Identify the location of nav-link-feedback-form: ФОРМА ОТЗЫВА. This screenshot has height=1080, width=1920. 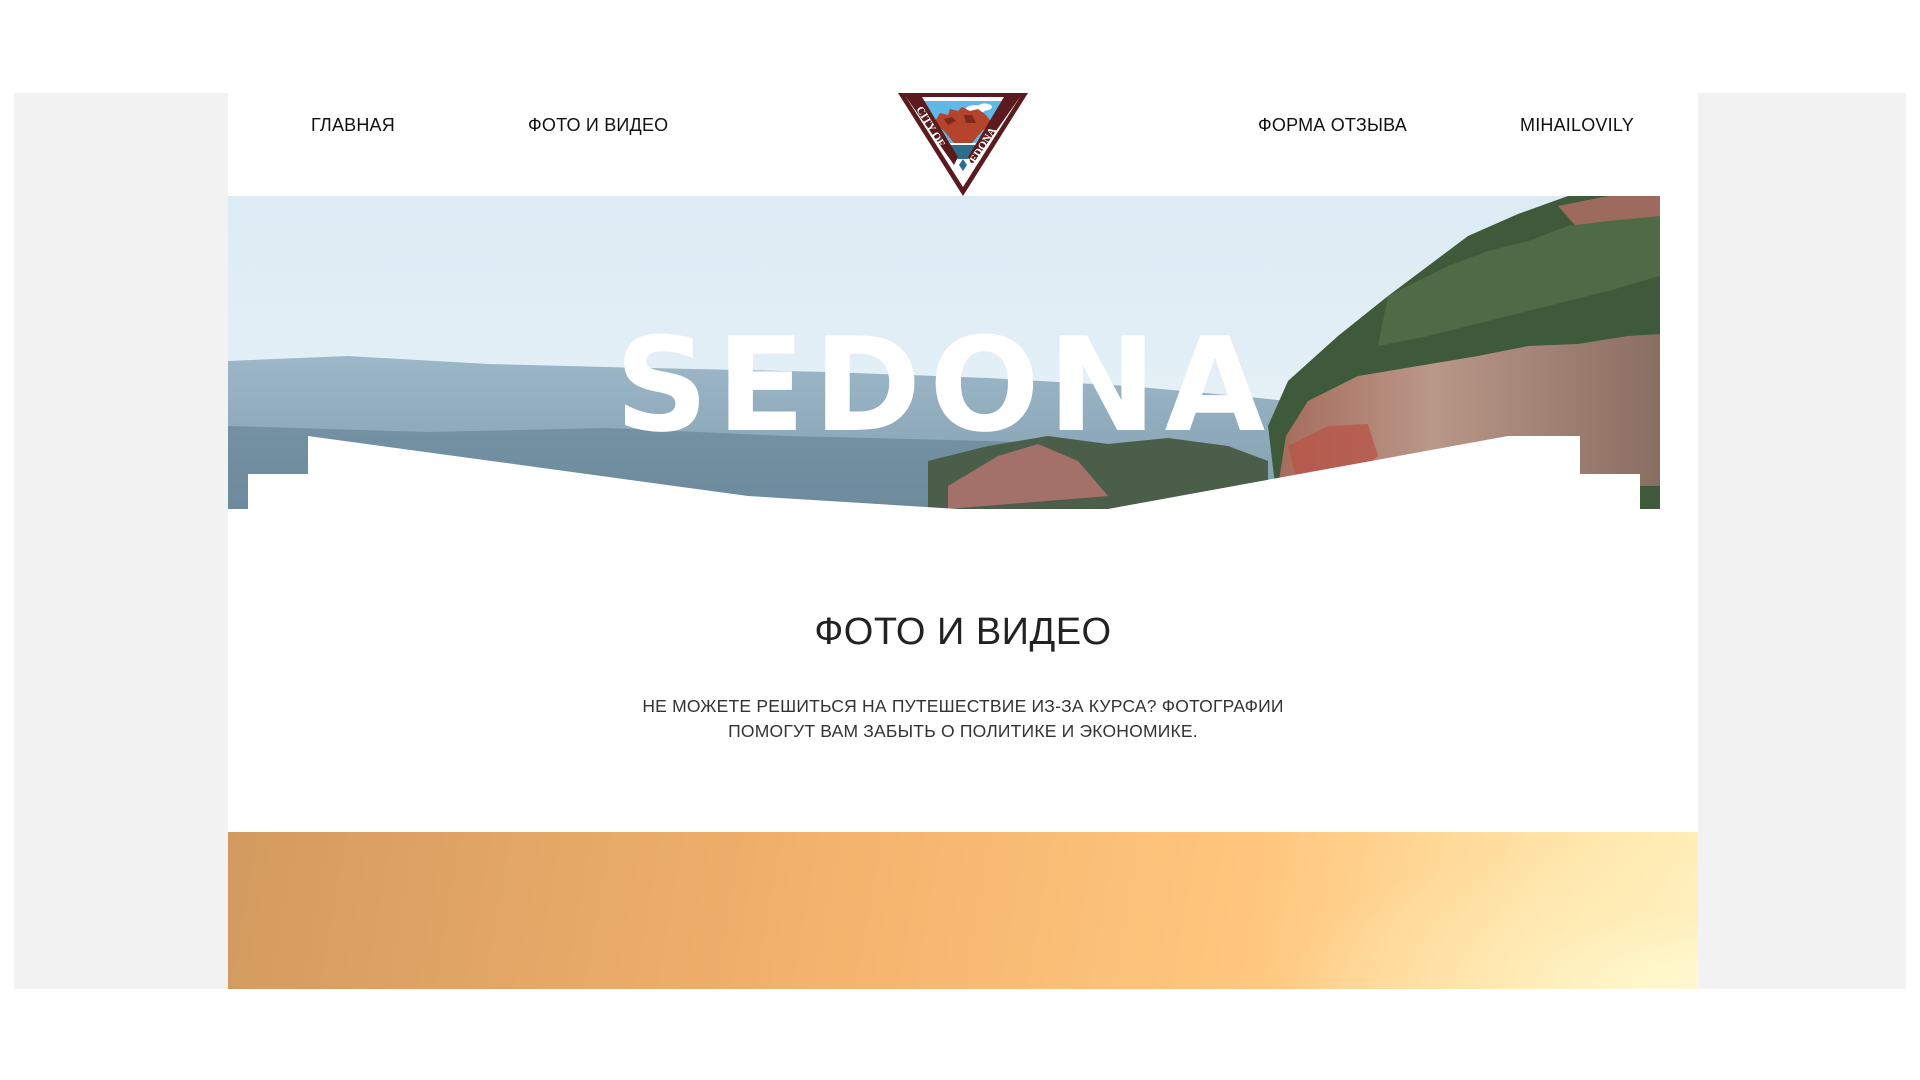
(1332, 125).